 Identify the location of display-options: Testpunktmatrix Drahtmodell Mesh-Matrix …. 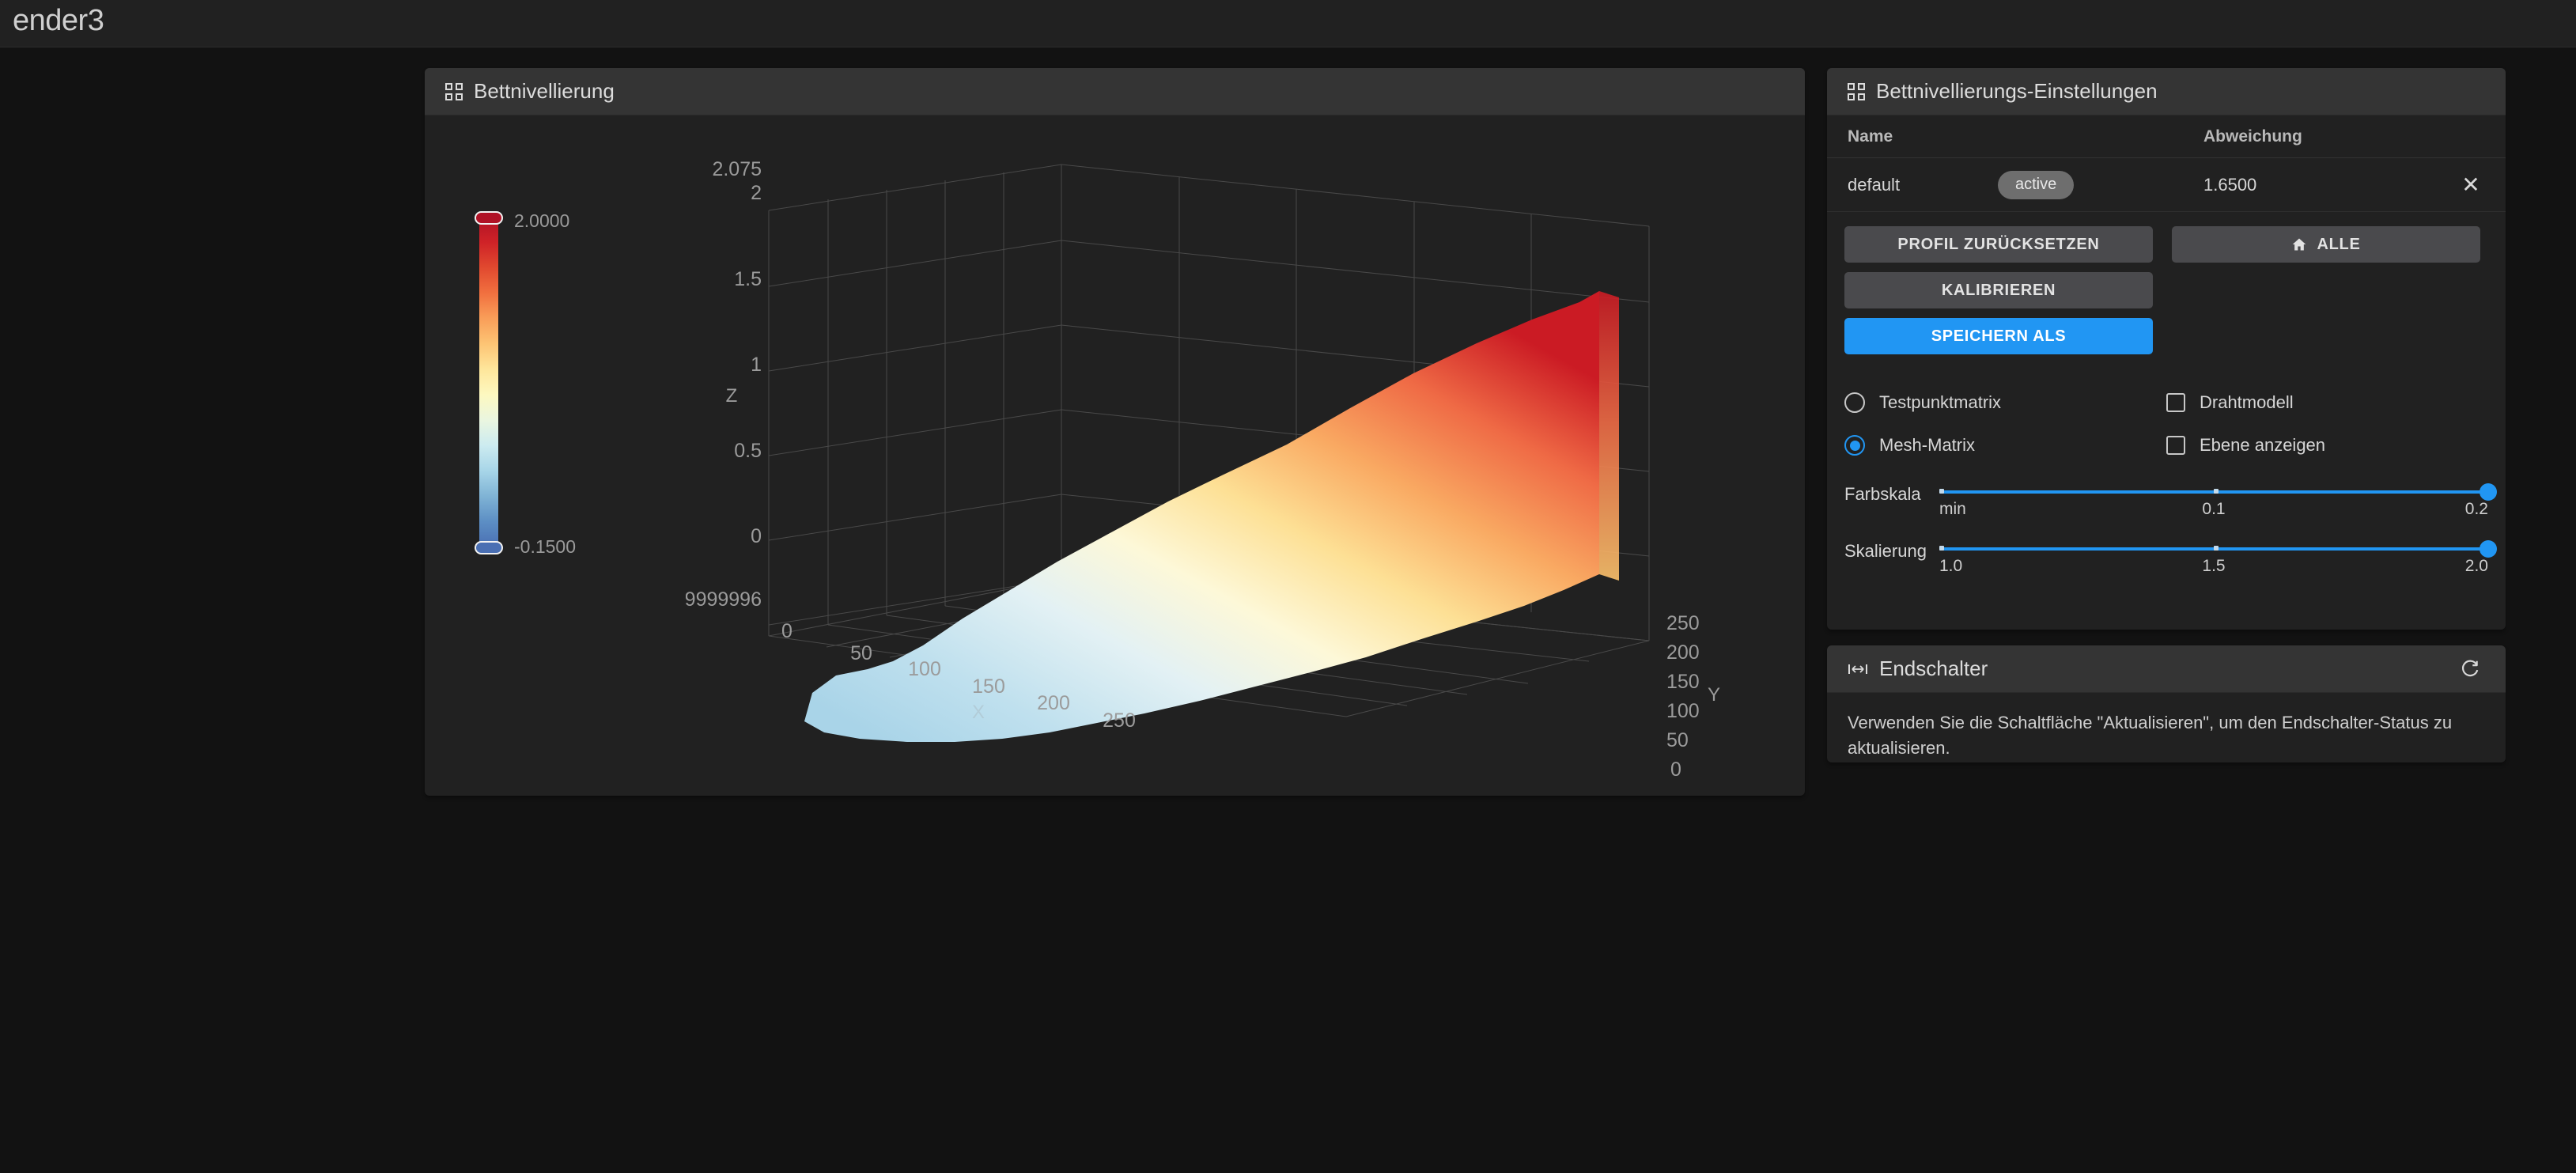
(2167, 419).